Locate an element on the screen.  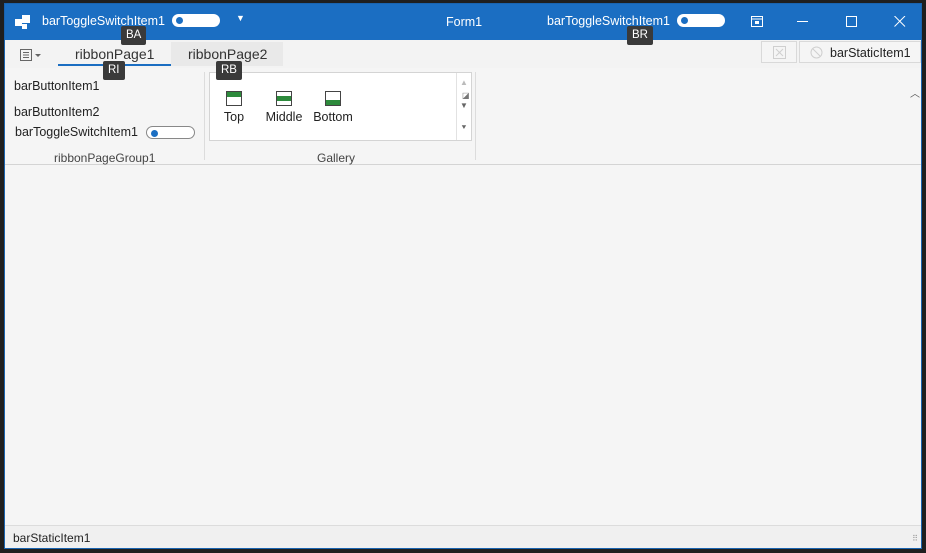
size-grip-icon: ⠿ is located at coordinates (915, 538).